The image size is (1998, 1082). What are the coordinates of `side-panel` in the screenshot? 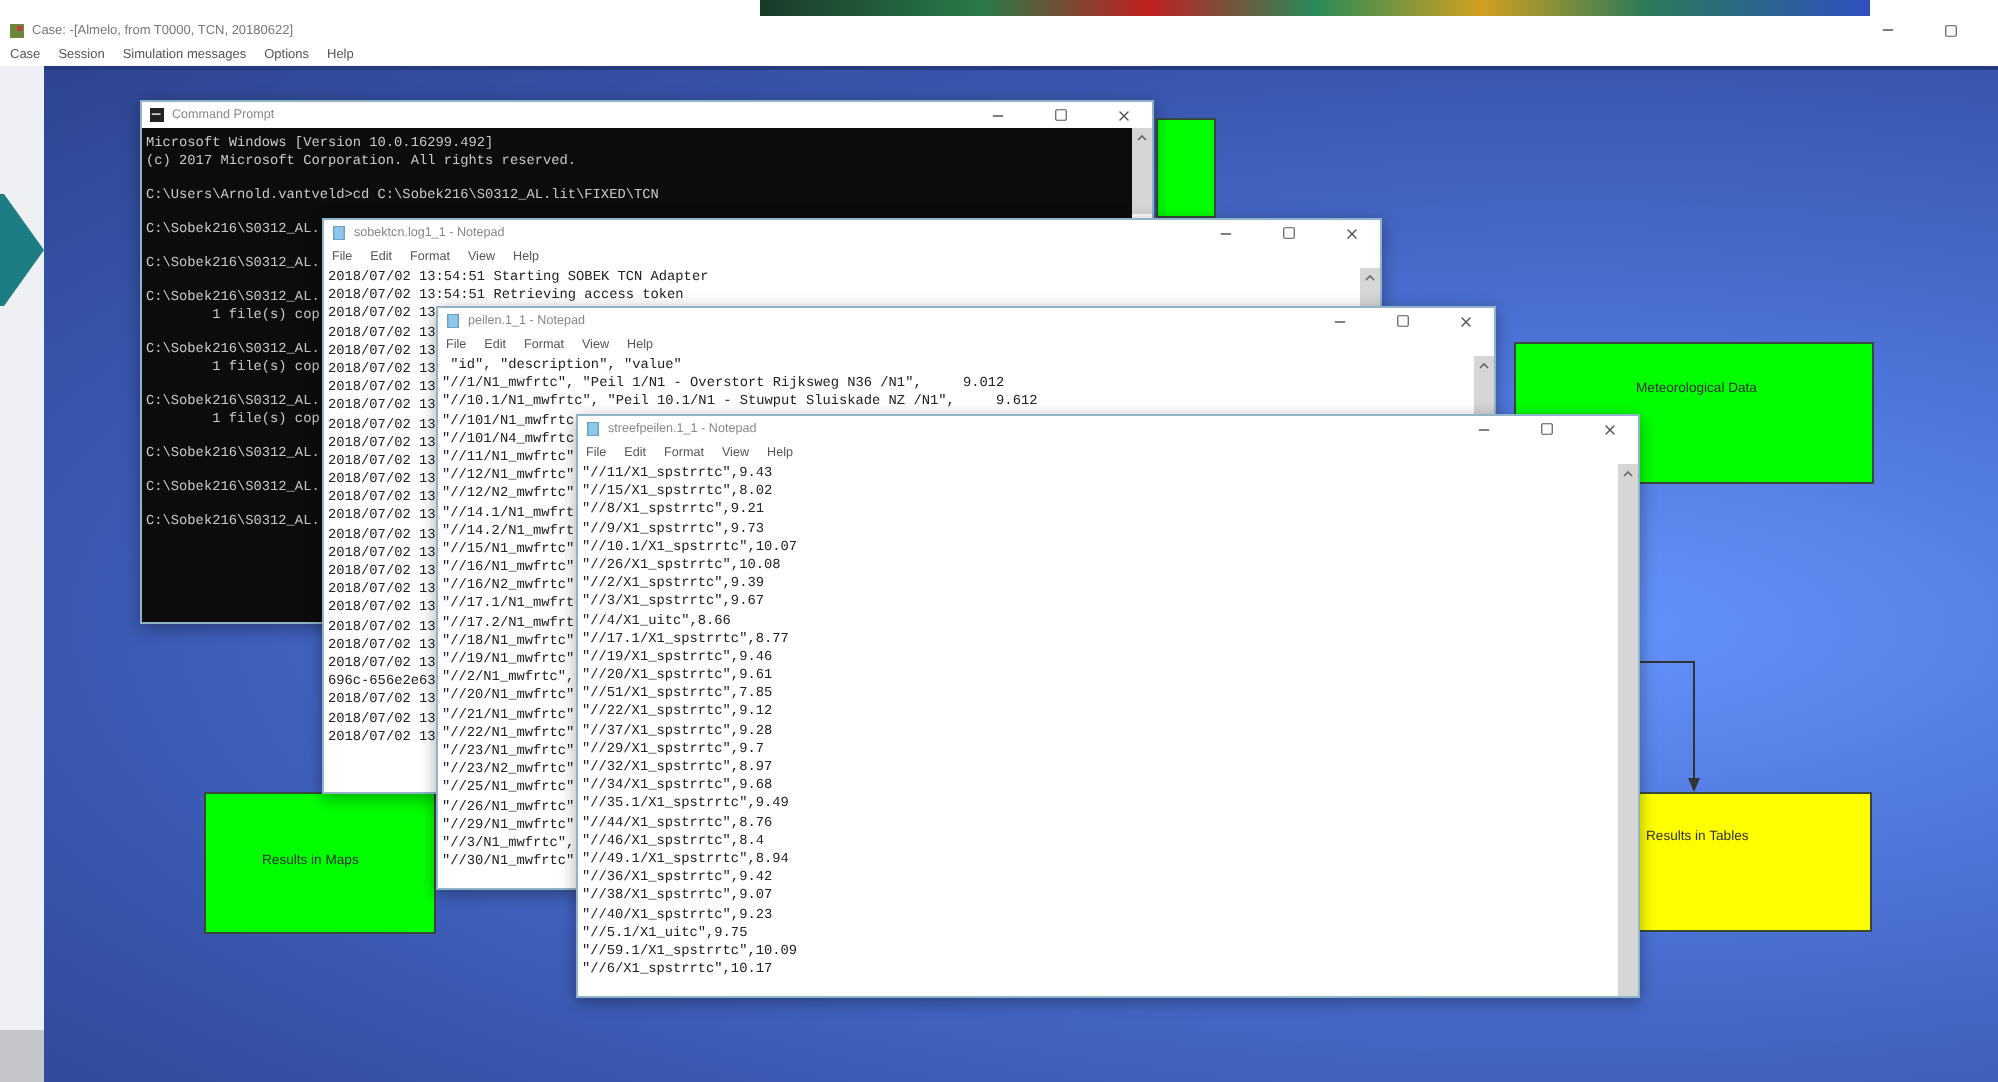 It's located at (22, 1056).